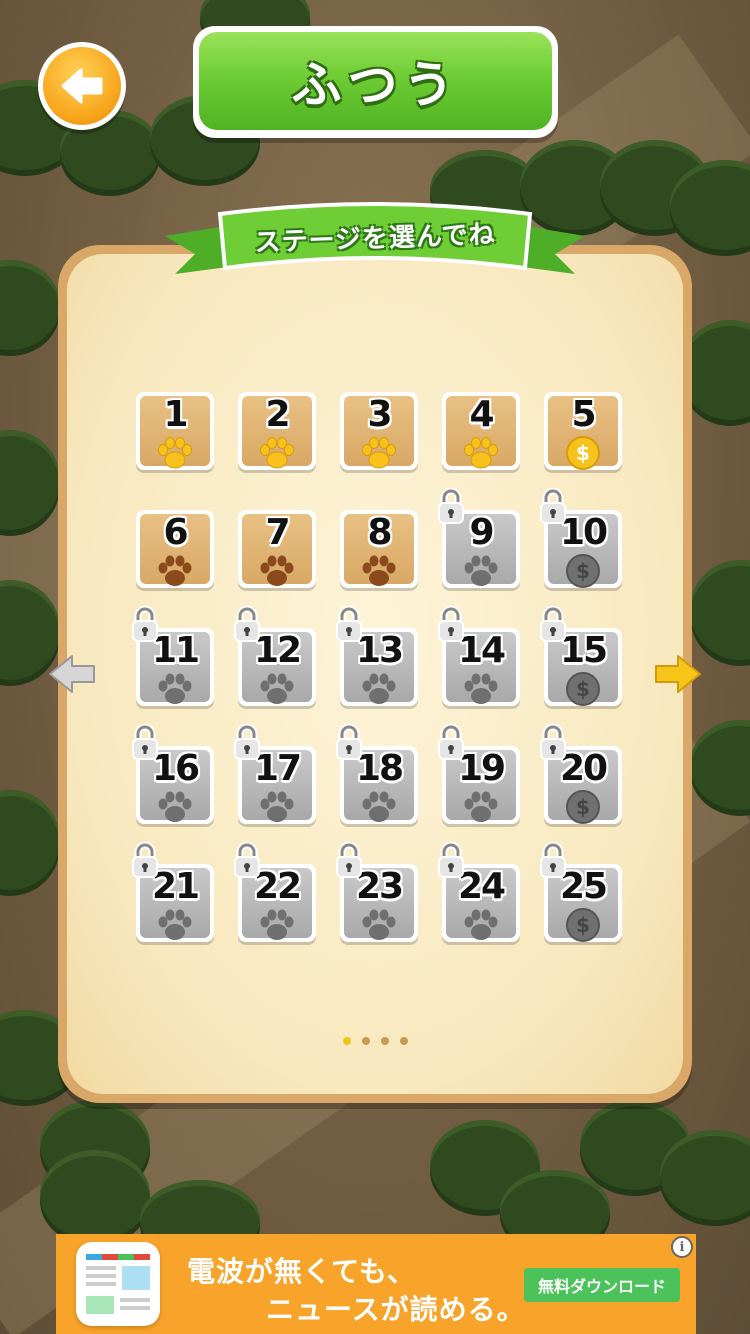  Describe the element at coordinates (375, 1041) in the screenshot. I see `page-indicator` at that location.